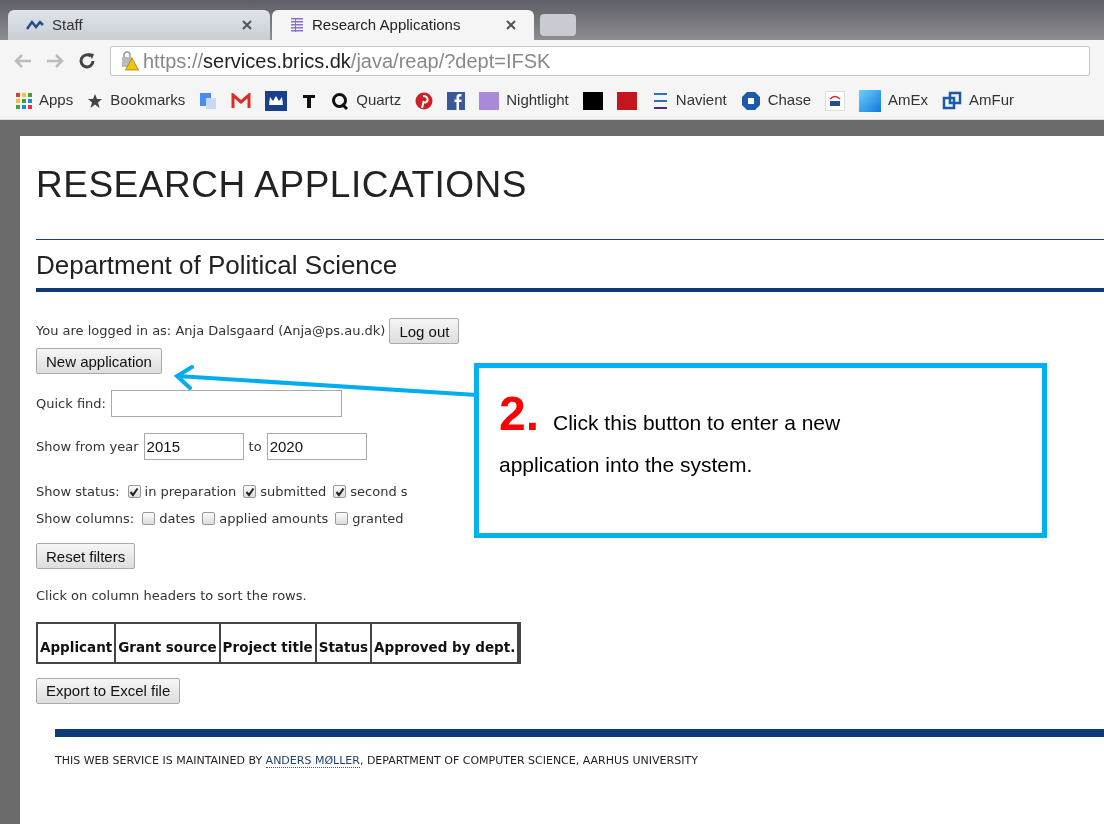  What do you see at coordinates (952, 100) in the screenshot?
I see `overlapping-squares-icon` at bounding box center [952, 100].